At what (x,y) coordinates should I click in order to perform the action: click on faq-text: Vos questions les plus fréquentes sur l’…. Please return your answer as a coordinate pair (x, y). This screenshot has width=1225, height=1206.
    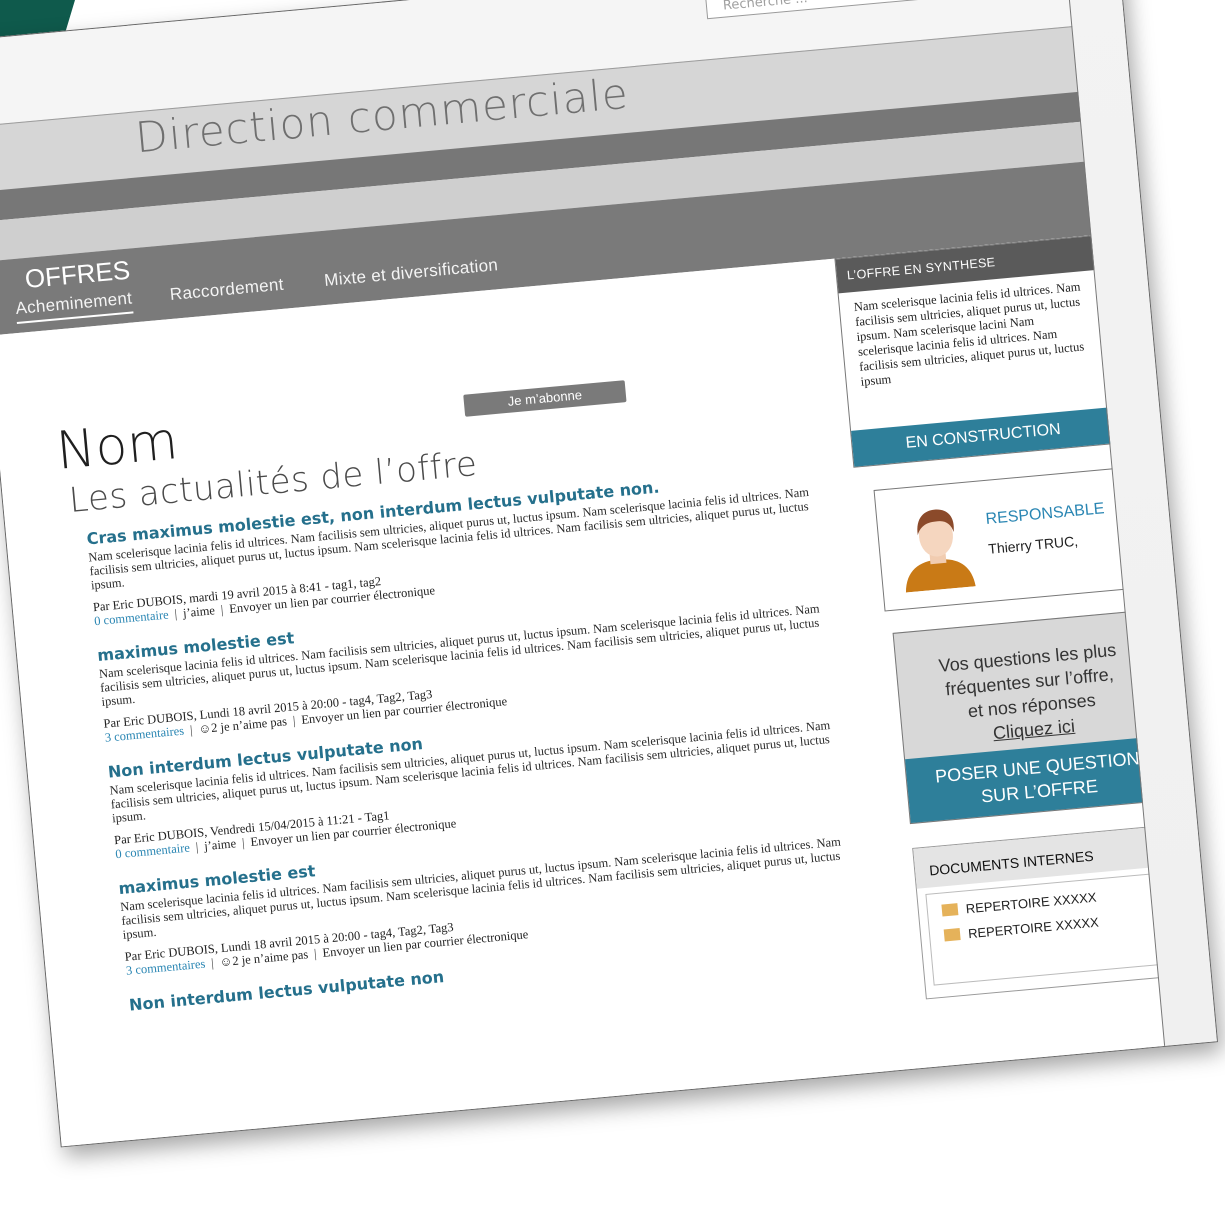
    Looking at the image, I should click on (1031, 693).